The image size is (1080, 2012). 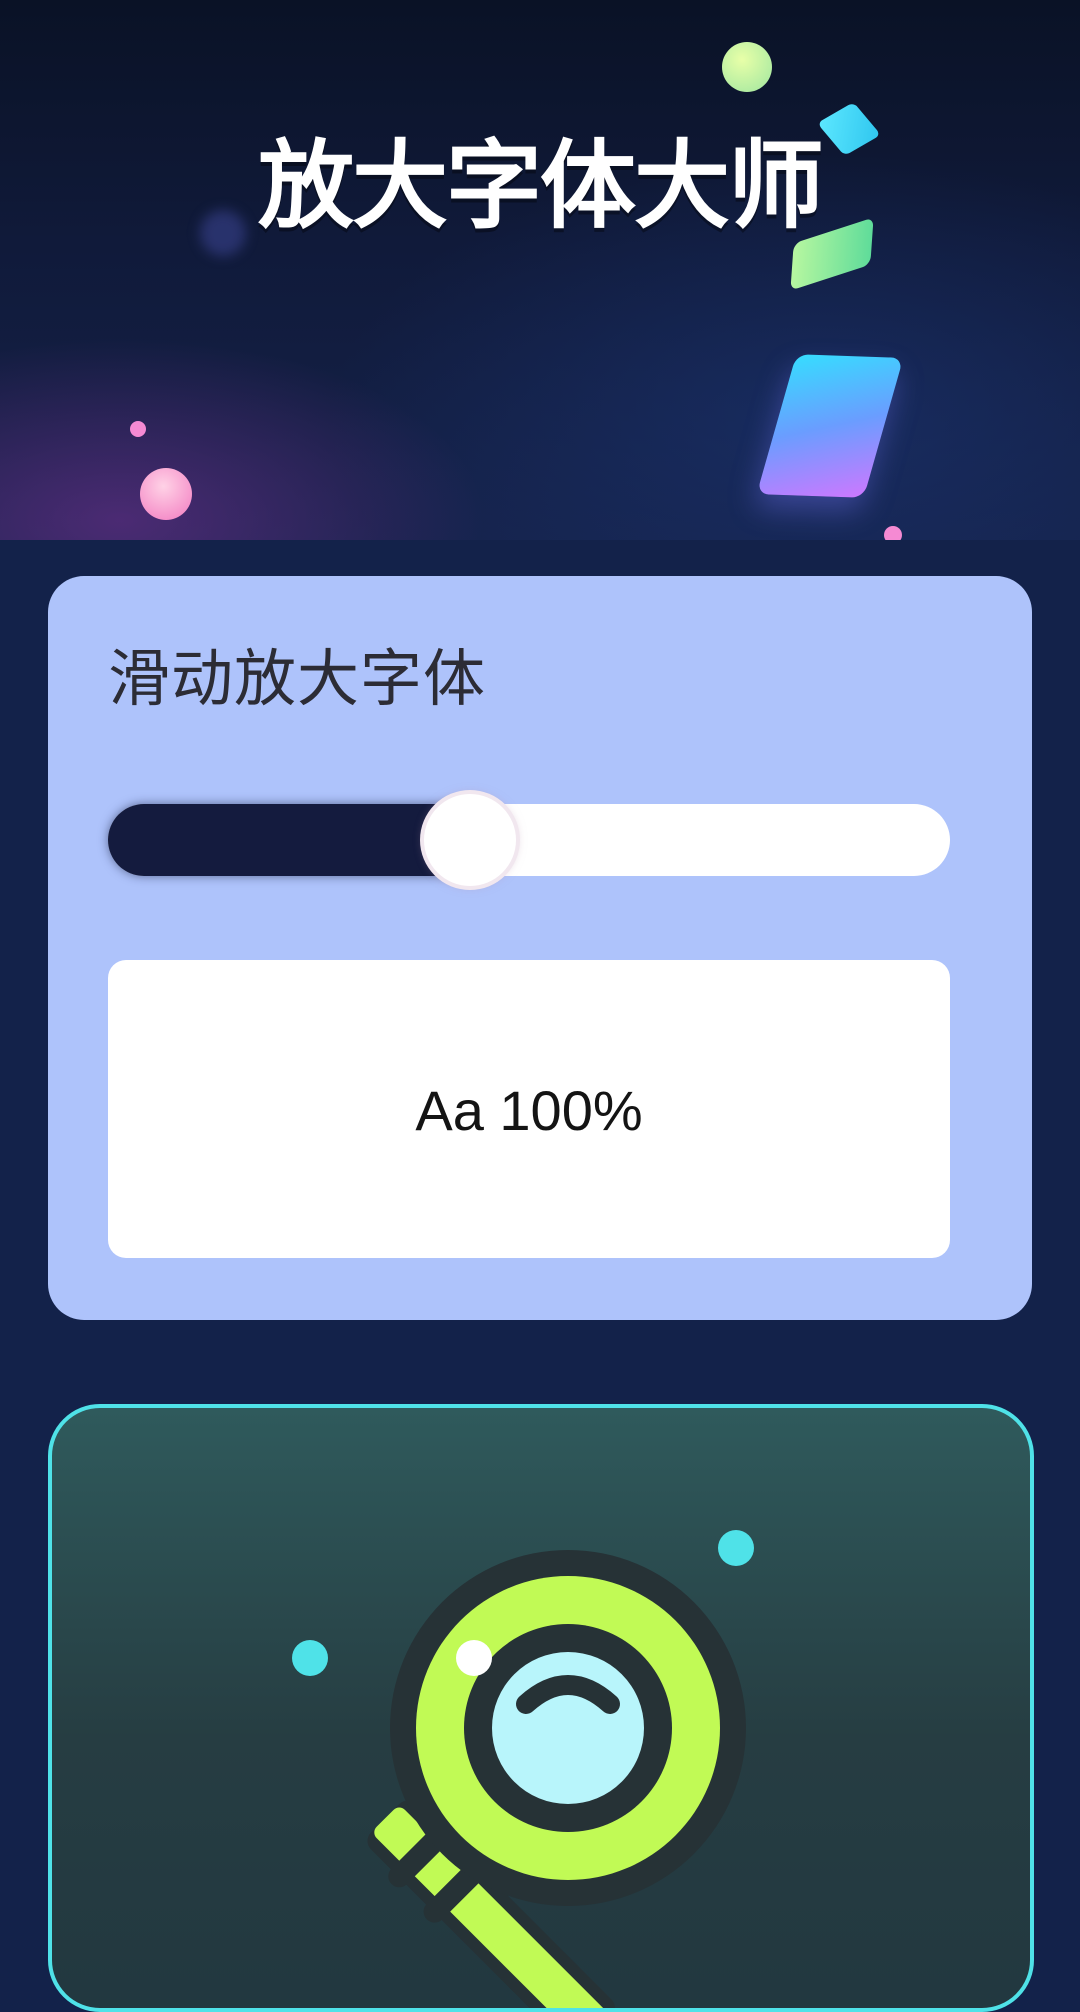 I want to click on font-preview-text: Aa 100%, so click(x=529, y=1110).